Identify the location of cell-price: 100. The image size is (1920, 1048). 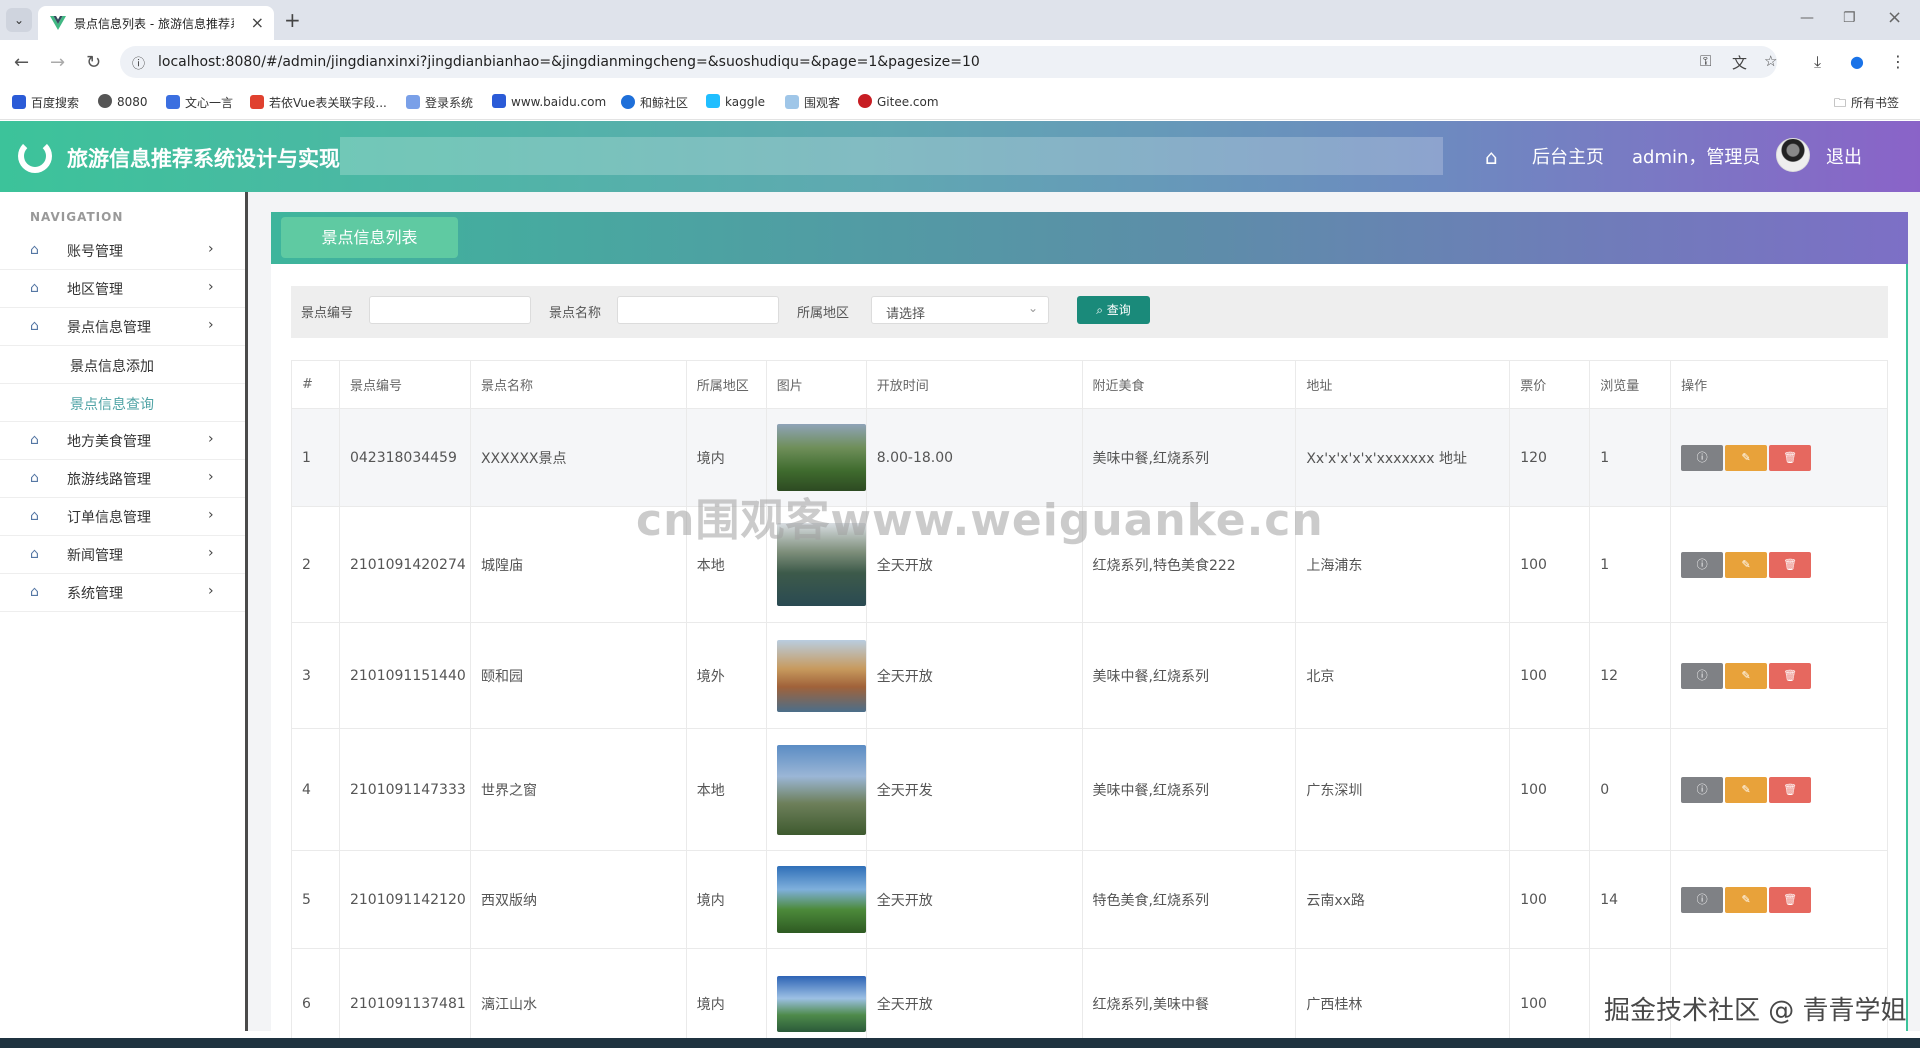
(1550, 789).